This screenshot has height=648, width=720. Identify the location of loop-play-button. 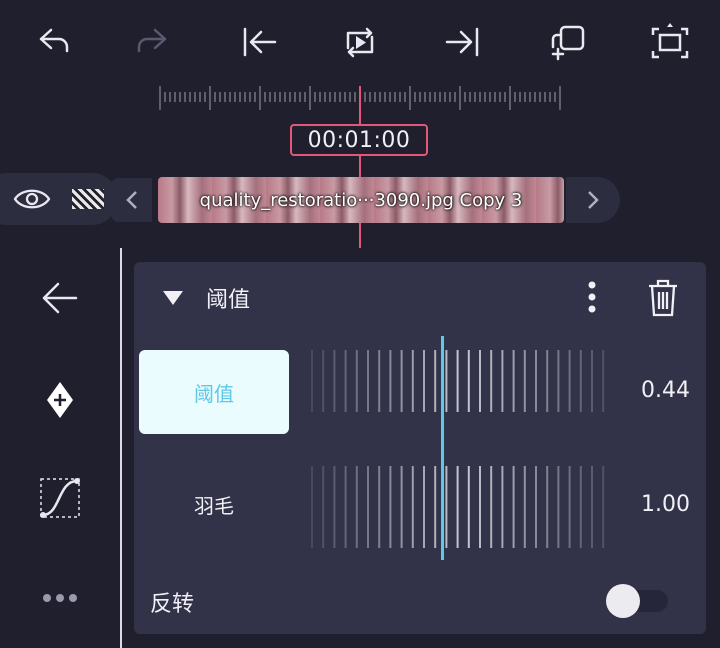
(360, 42).